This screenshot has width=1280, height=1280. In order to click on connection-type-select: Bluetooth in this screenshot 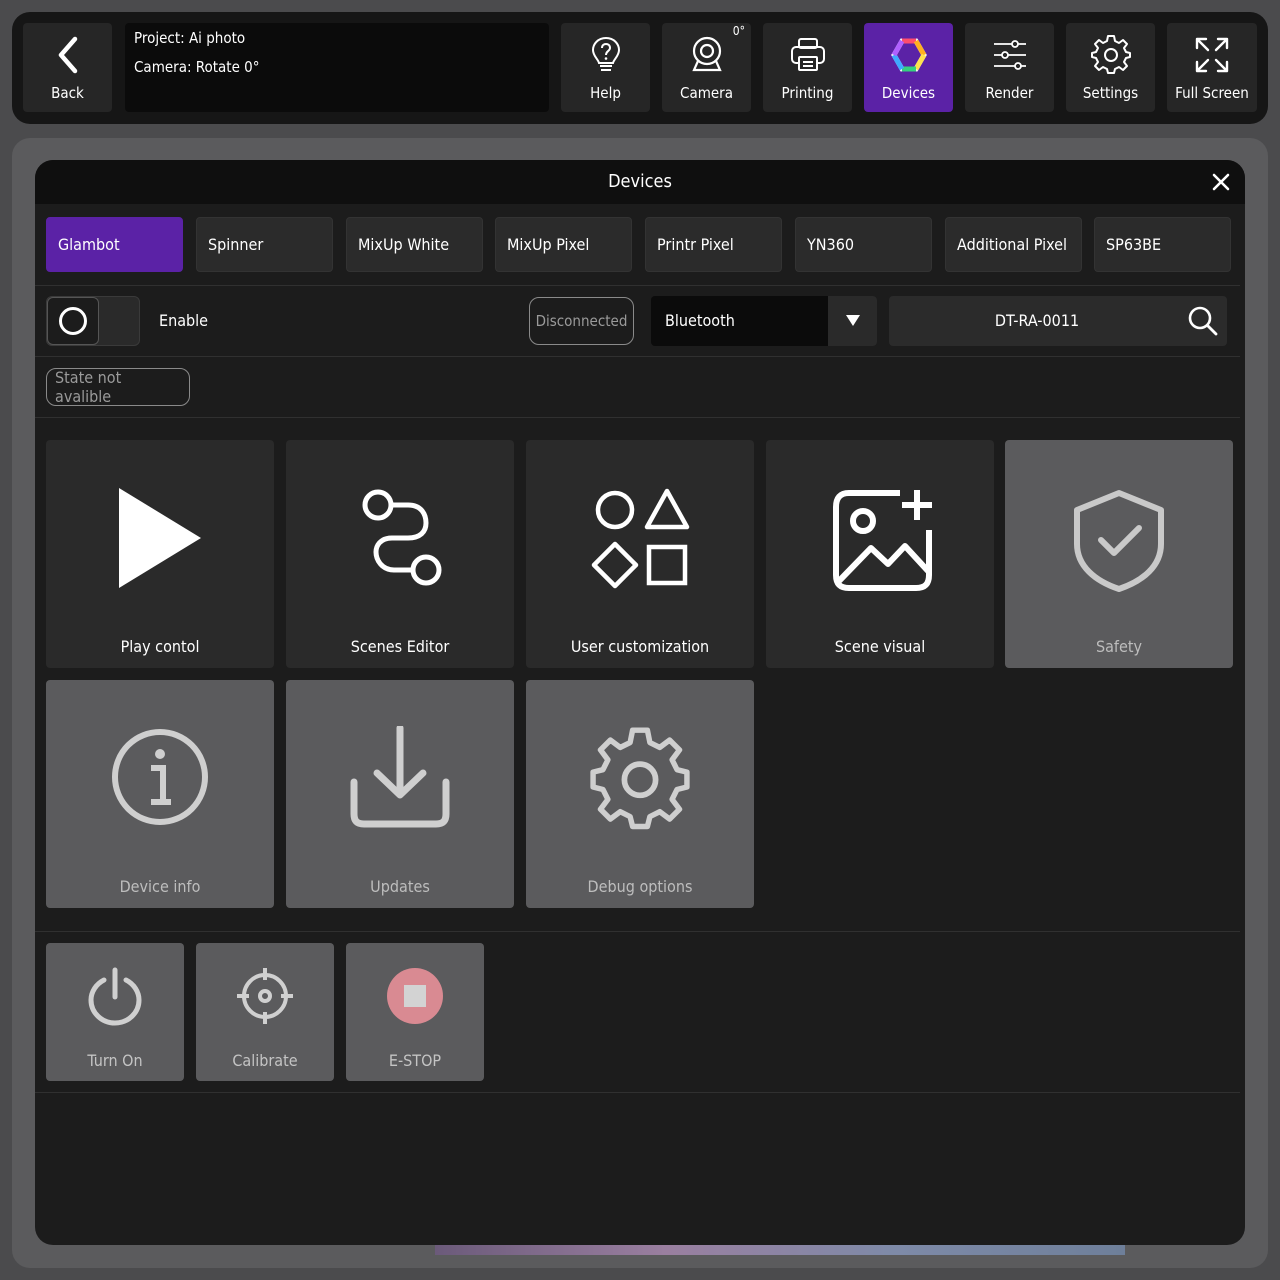, I will do `click(764, 321)`.